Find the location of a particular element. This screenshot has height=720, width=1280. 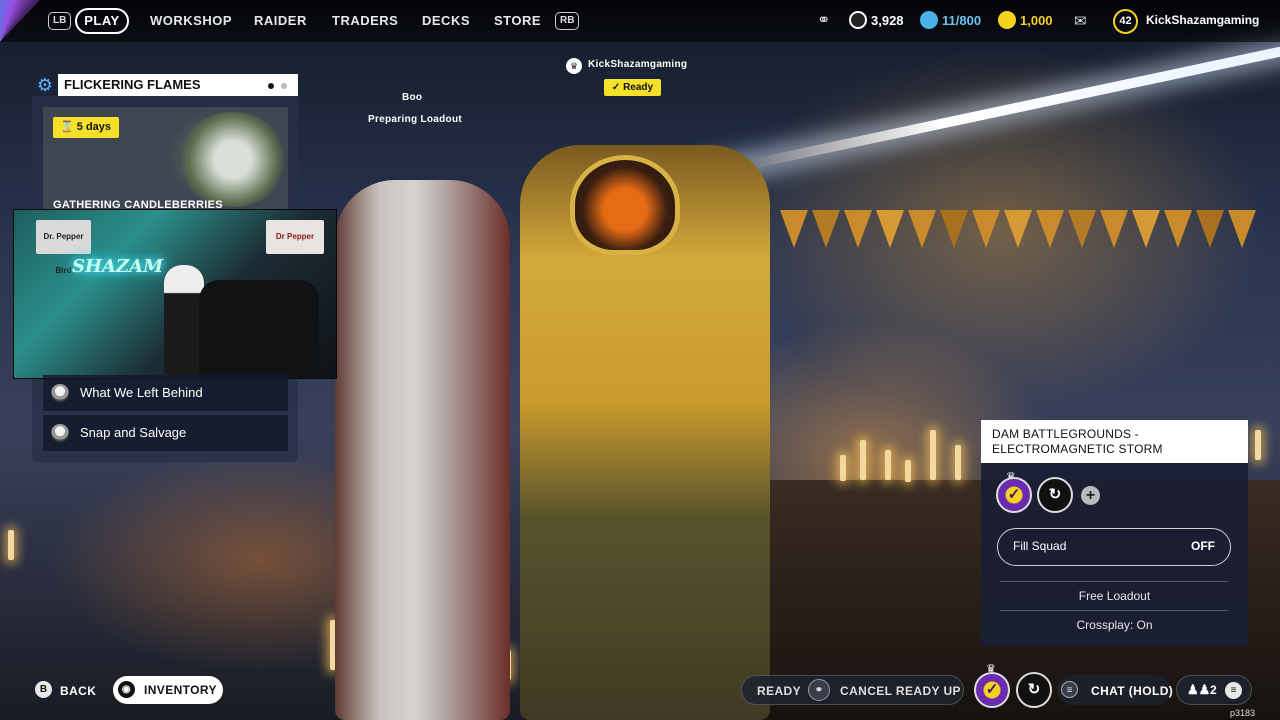

lb-bumper-icon: LB is located at coordinates (60, 21).